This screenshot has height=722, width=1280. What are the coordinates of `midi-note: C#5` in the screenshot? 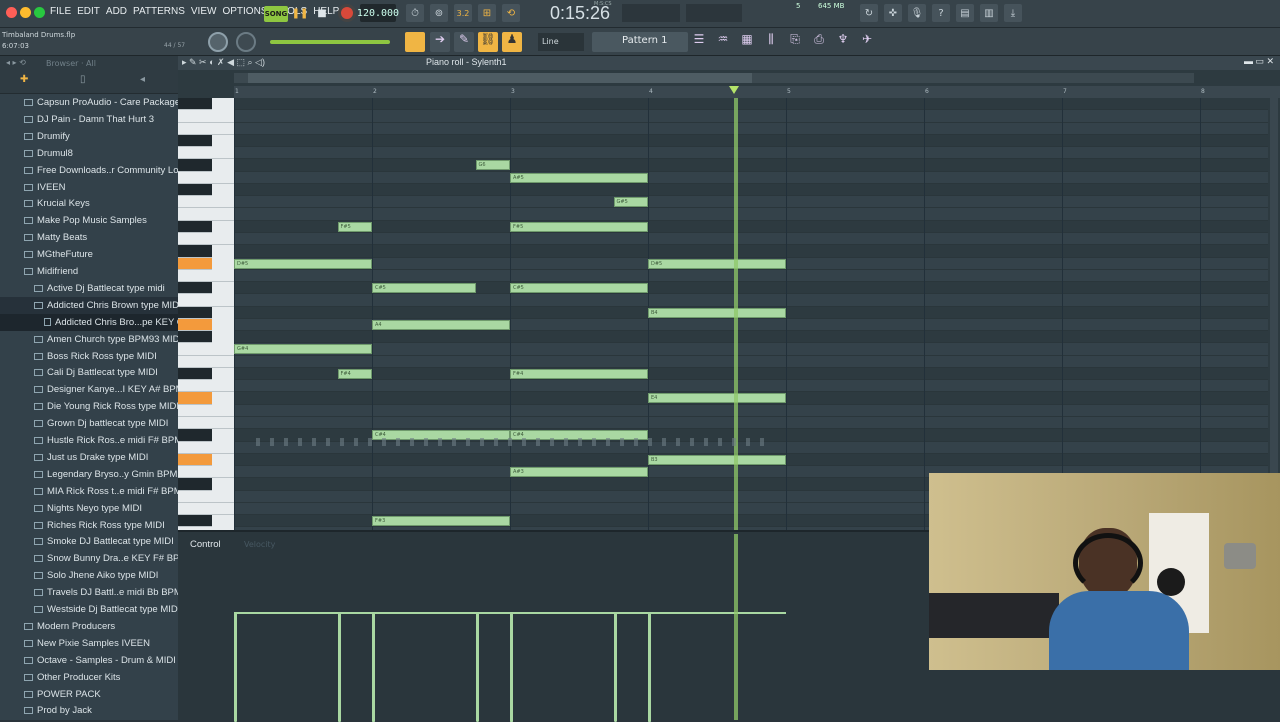 It's located at (424, 288).